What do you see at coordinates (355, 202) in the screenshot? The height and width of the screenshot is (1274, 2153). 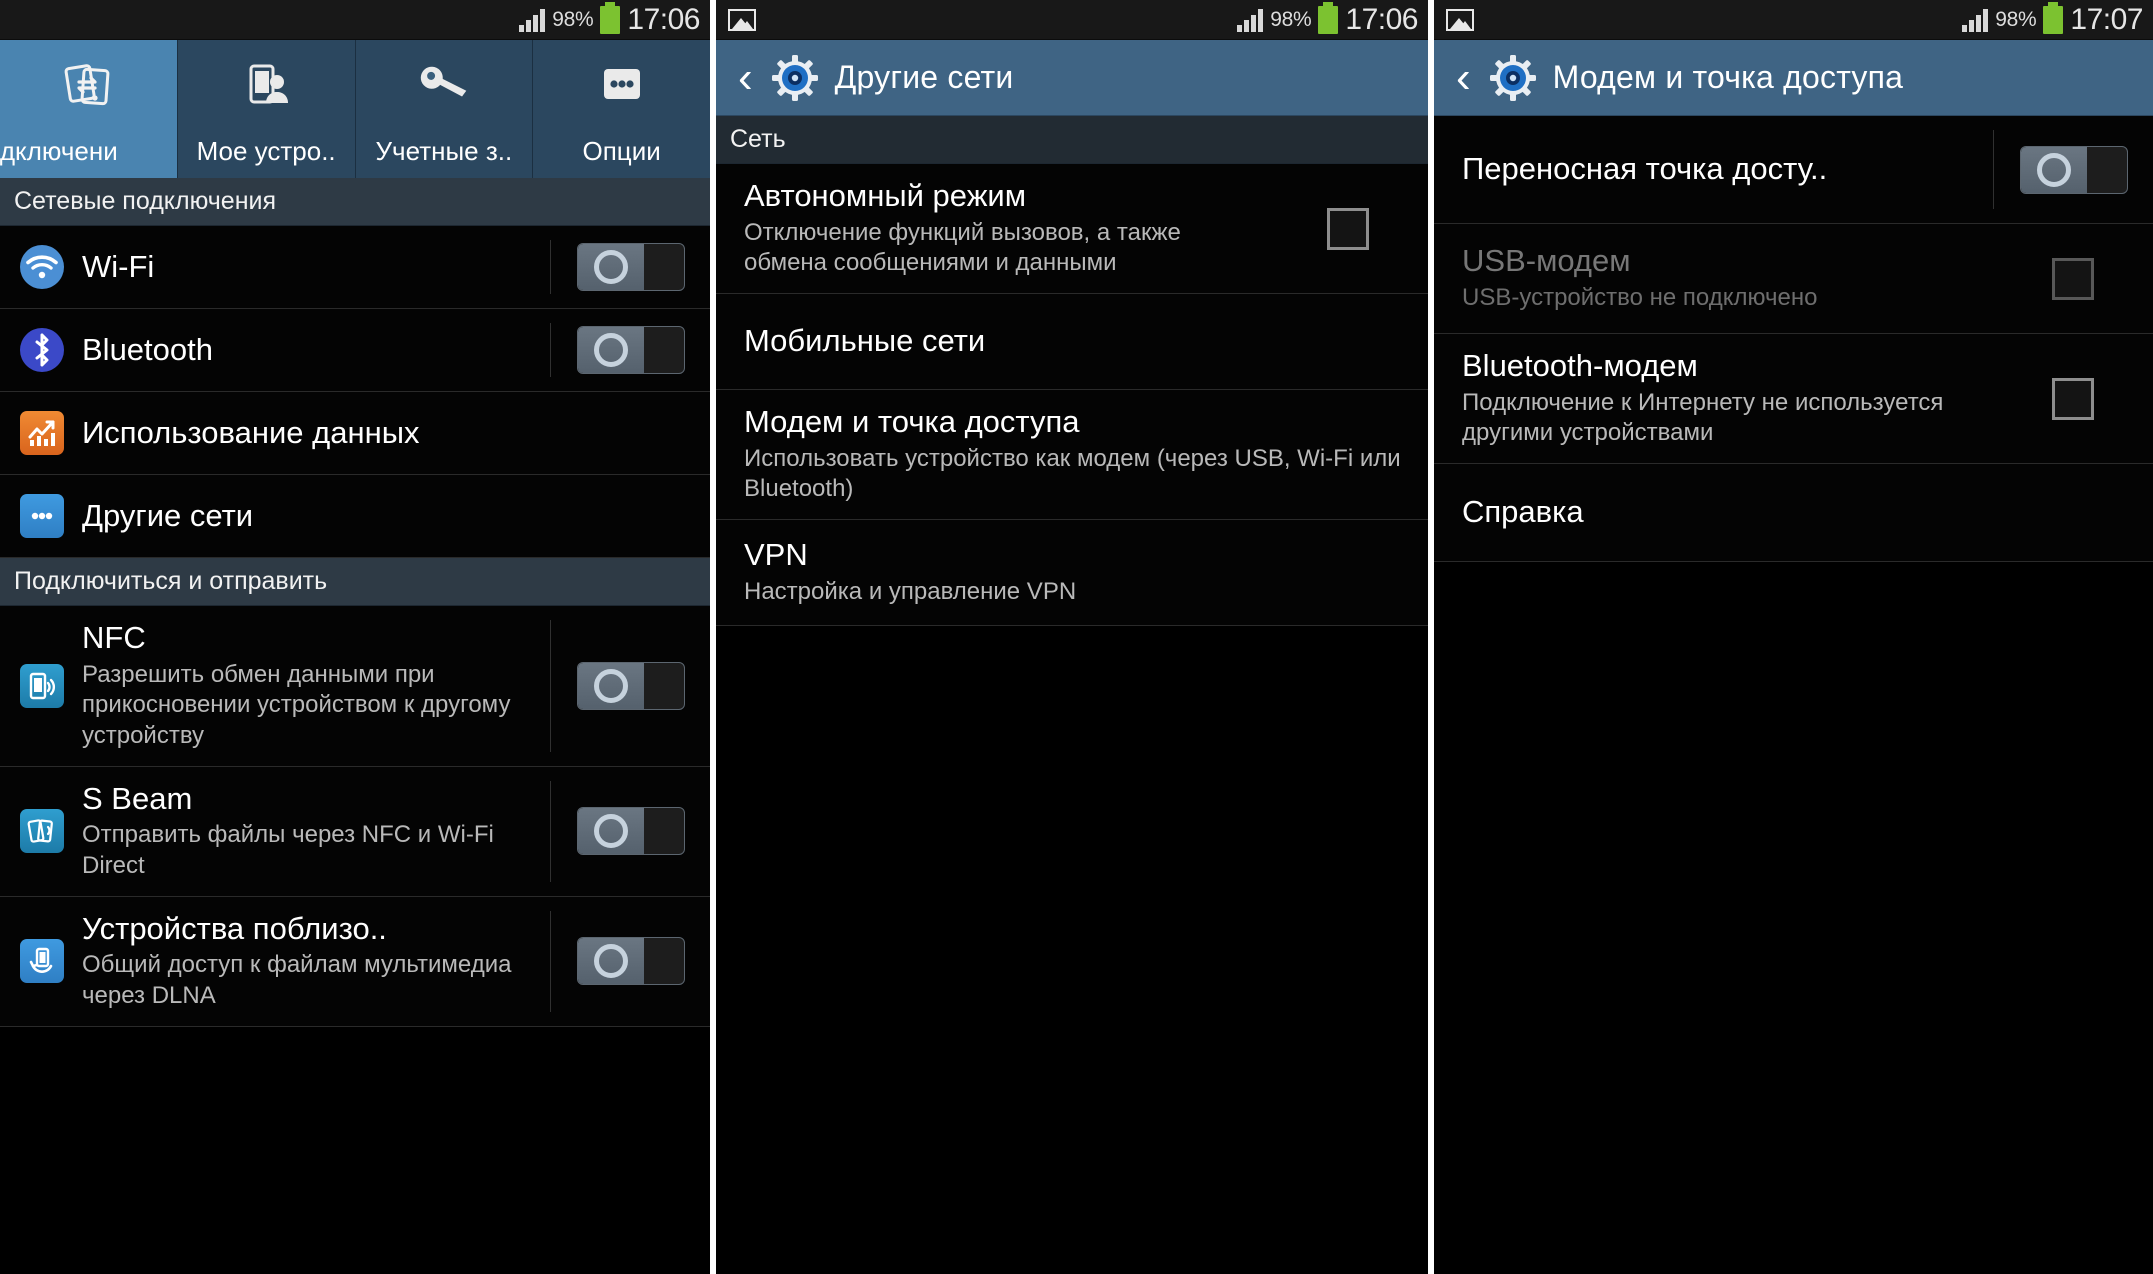 I see `section-header-network-connections: Сетевые подключения` at bounding box center [355, 202].